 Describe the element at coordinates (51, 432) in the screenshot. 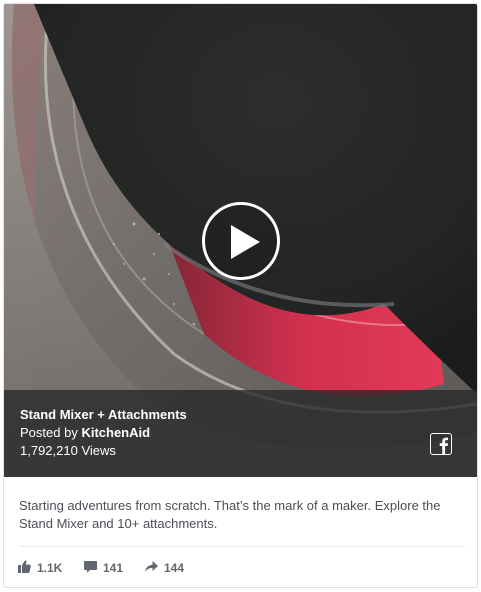

I see `posted-by-label: Posted by` at that location.